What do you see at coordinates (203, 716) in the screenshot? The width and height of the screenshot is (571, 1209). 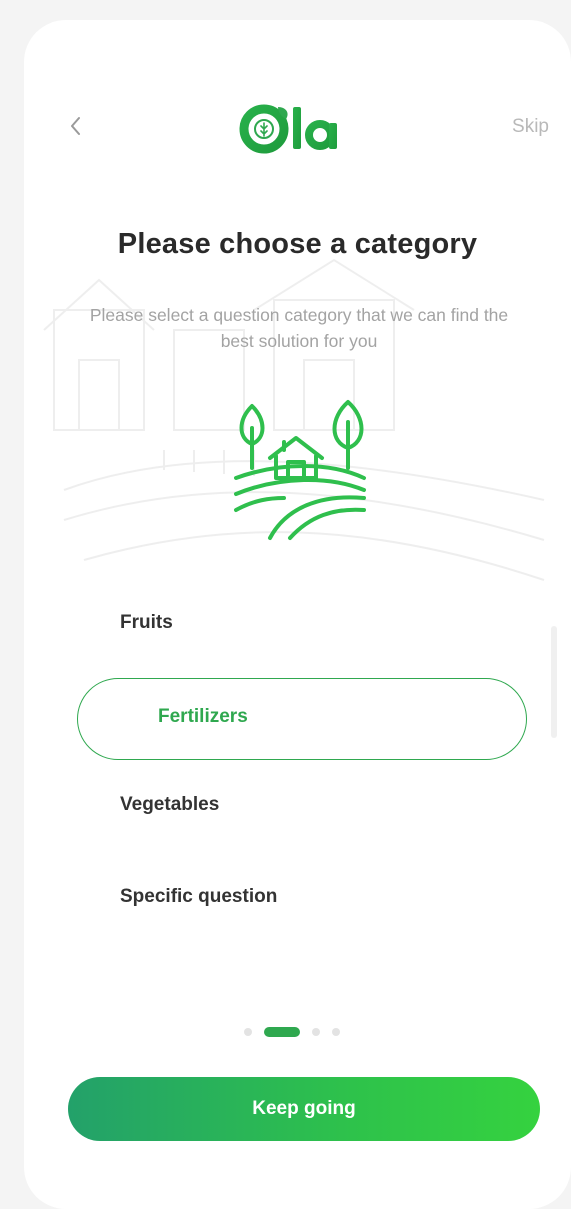 I see `category-item-label: Fertilizers` at bounding box center [203, 716].